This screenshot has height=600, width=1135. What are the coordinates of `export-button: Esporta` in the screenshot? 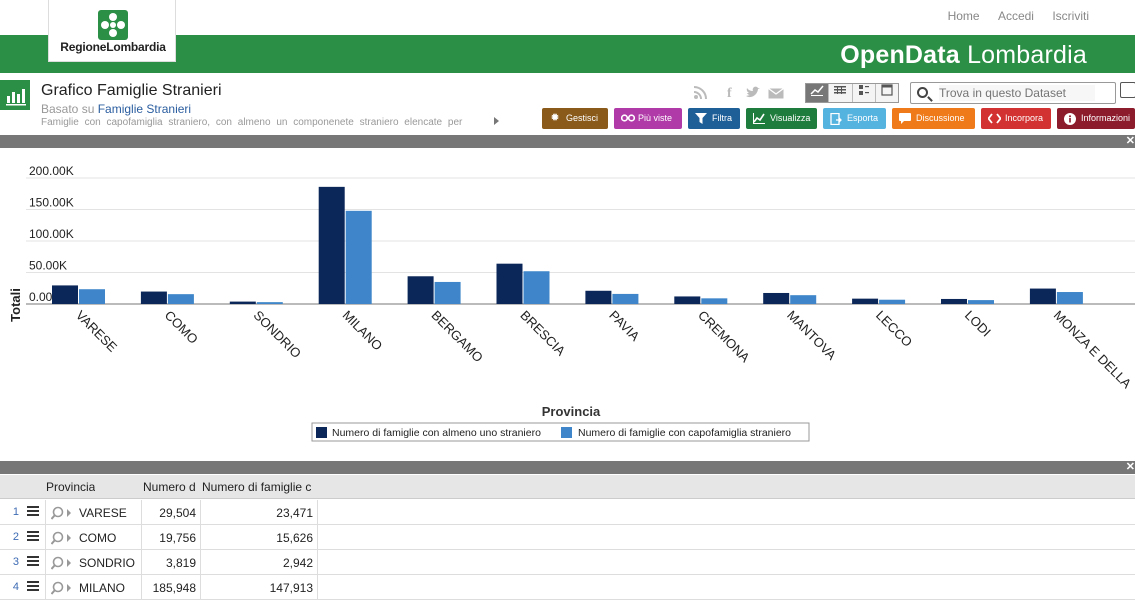 It's located at (854, 118).